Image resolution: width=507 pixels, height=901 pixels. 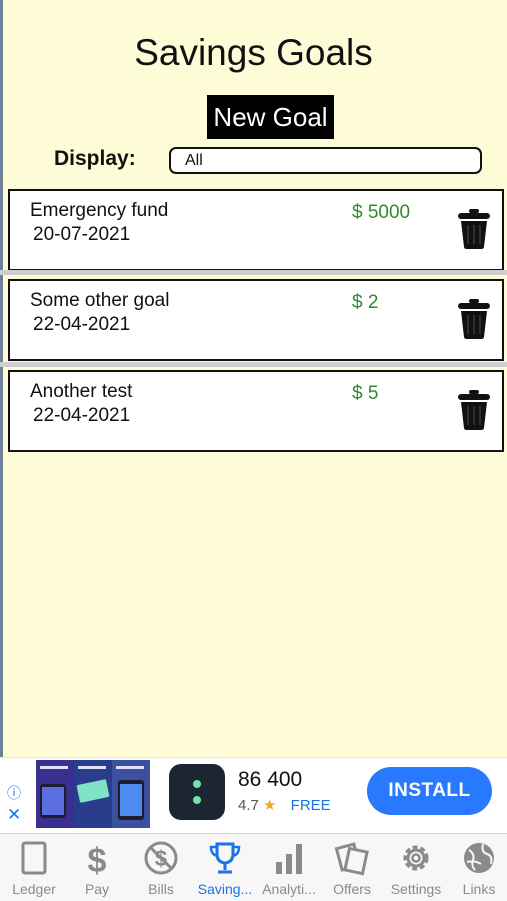 I want to click on goal-name: Another test, so click(x=81, y=391).